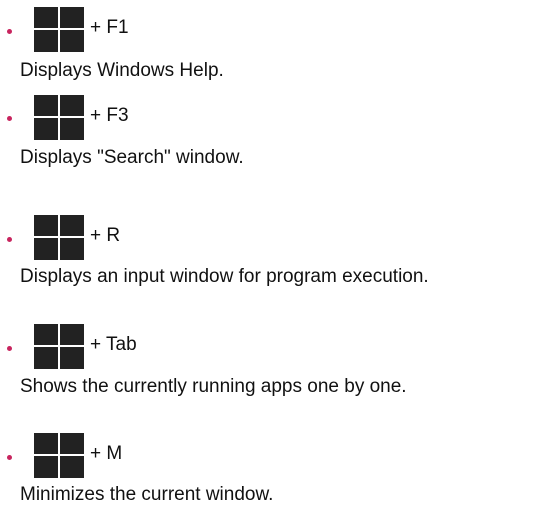 The width and height of the screenshot is (534, 517). Describe the element at coordinates (106, 453) in the screenshot. I see `shortcut-key: + M` at that location.